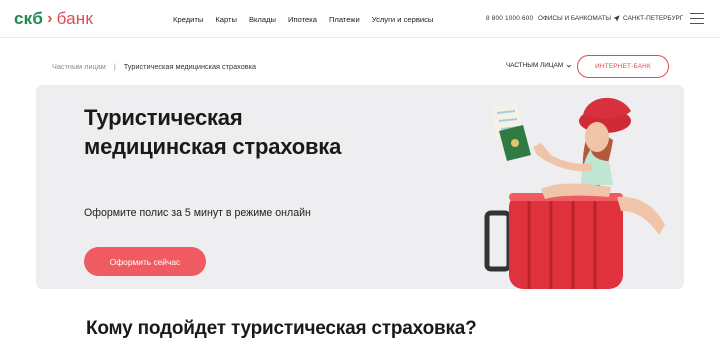 This screenshot has height=342, width=720. Describe the element at coordinates (262, 19) in the screenshot. I see `nav-item-deposits: Вклады` at that location.